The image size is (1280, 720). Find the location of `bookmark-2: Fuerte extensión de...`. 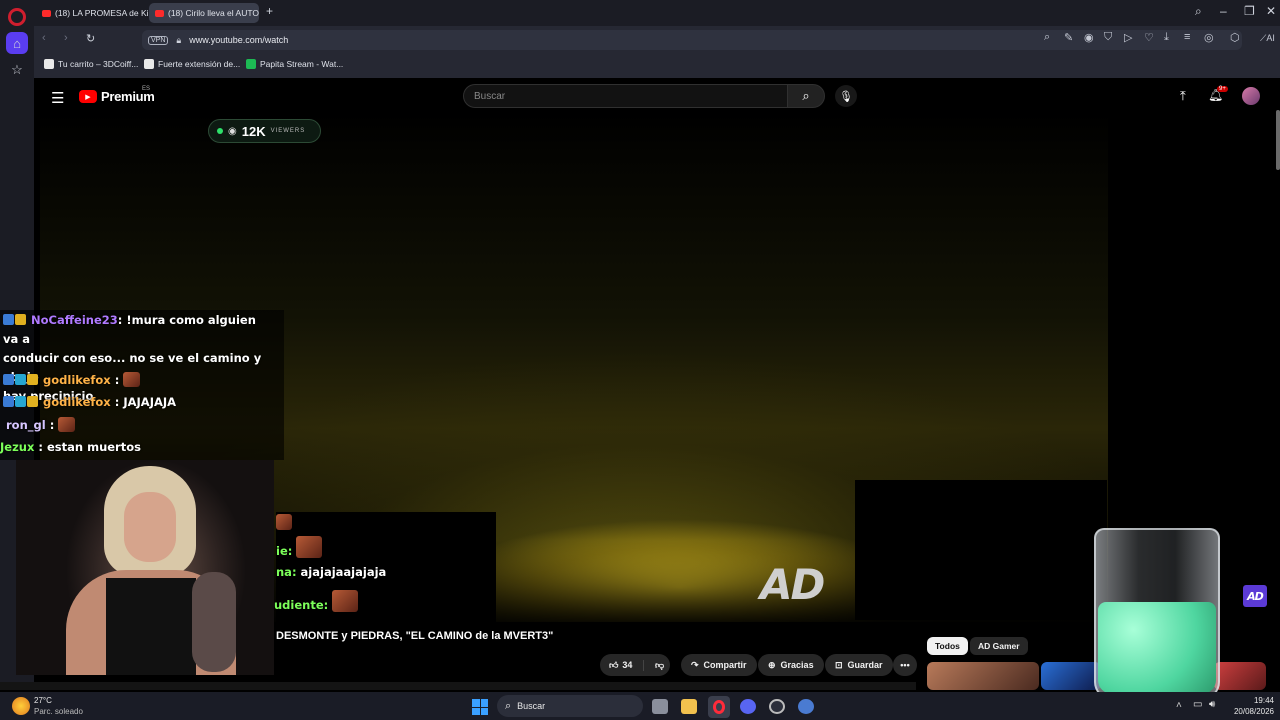

bookmark-2: Fuerte extensión de... is located at coordinates (192, 64).